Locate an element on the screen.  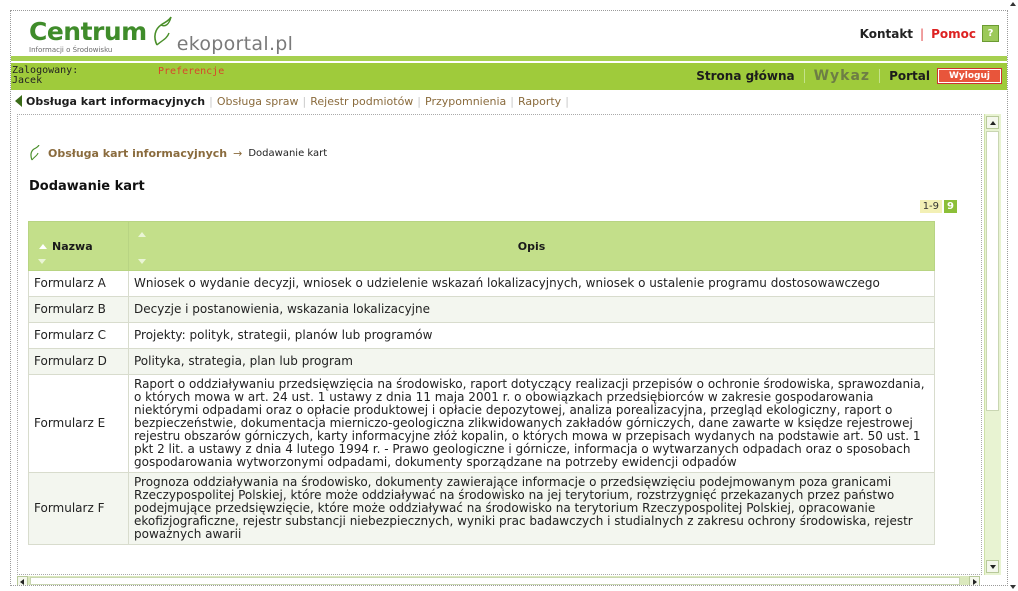
window-vertical-scrollbar is located at coordinates (1013, 295).